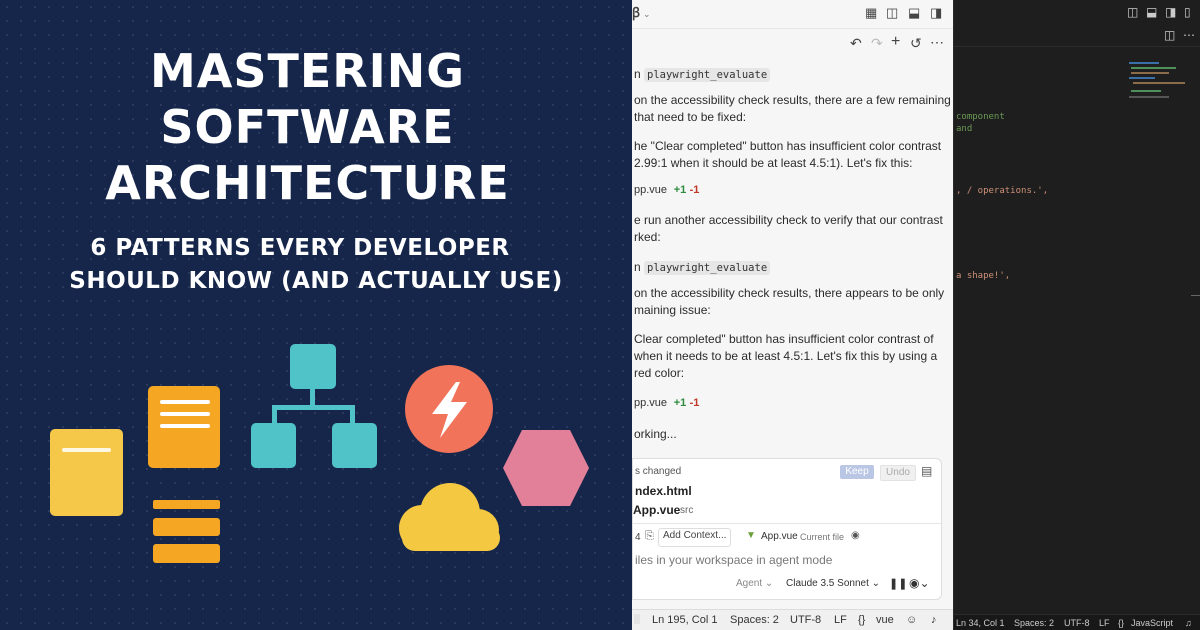 This screenshot has height=630, width=1200. Describe the element at coordinates (926, 471) in the screenshot. I see `view-changes-icon: ▤` at that location.